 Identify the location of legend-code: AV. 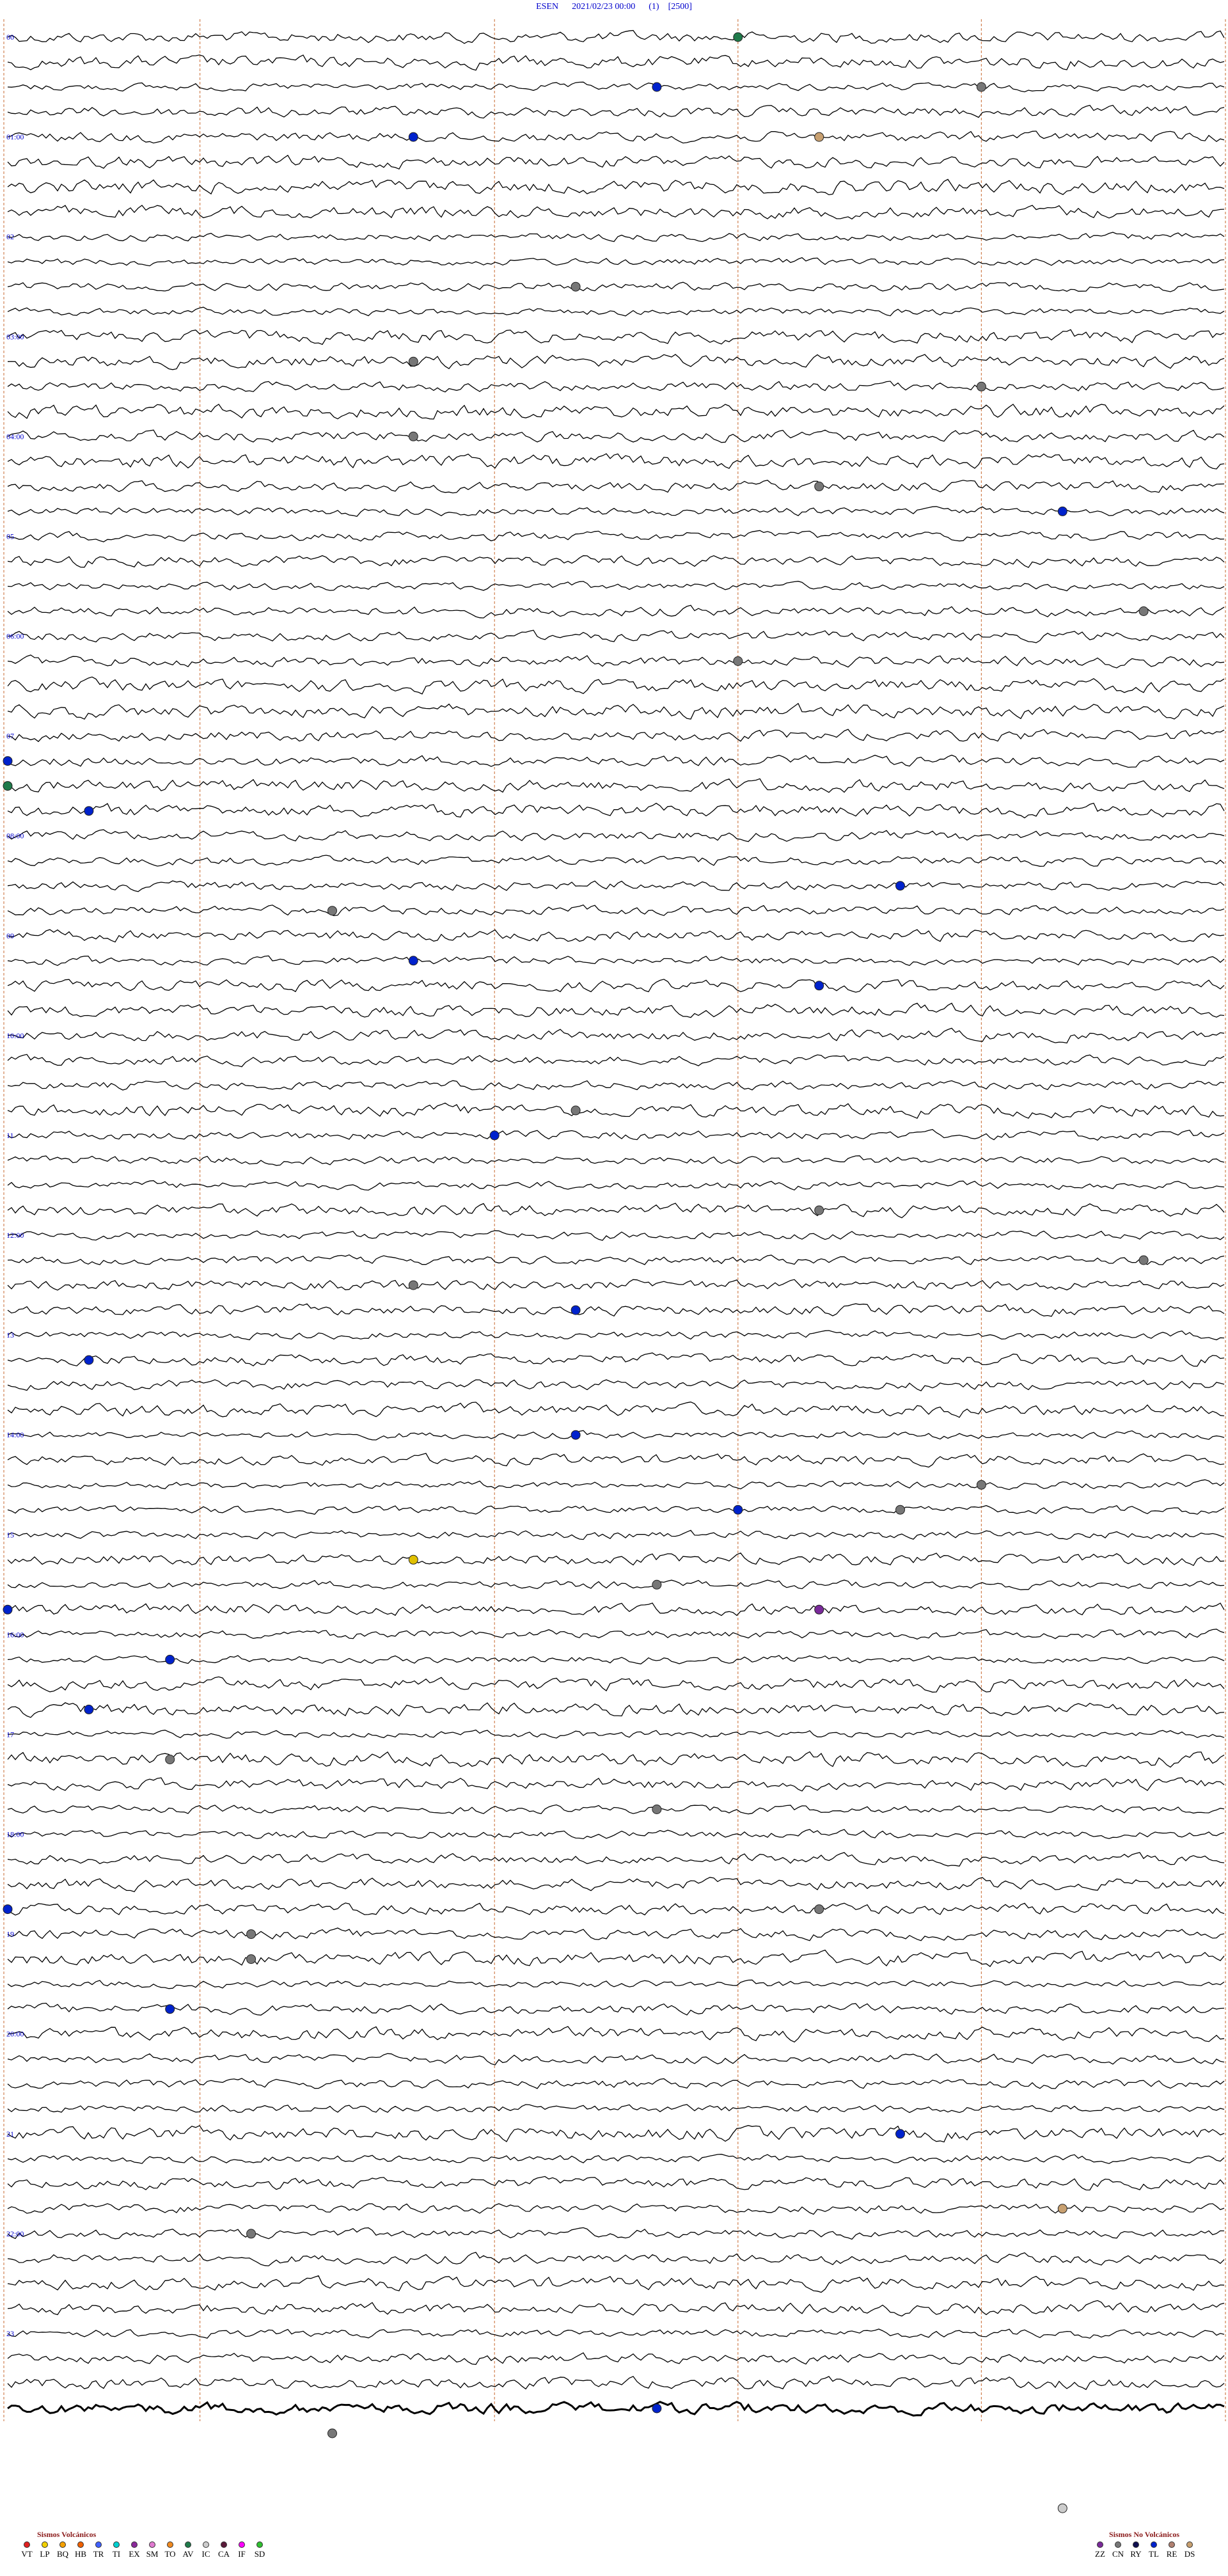
(188, 2554).